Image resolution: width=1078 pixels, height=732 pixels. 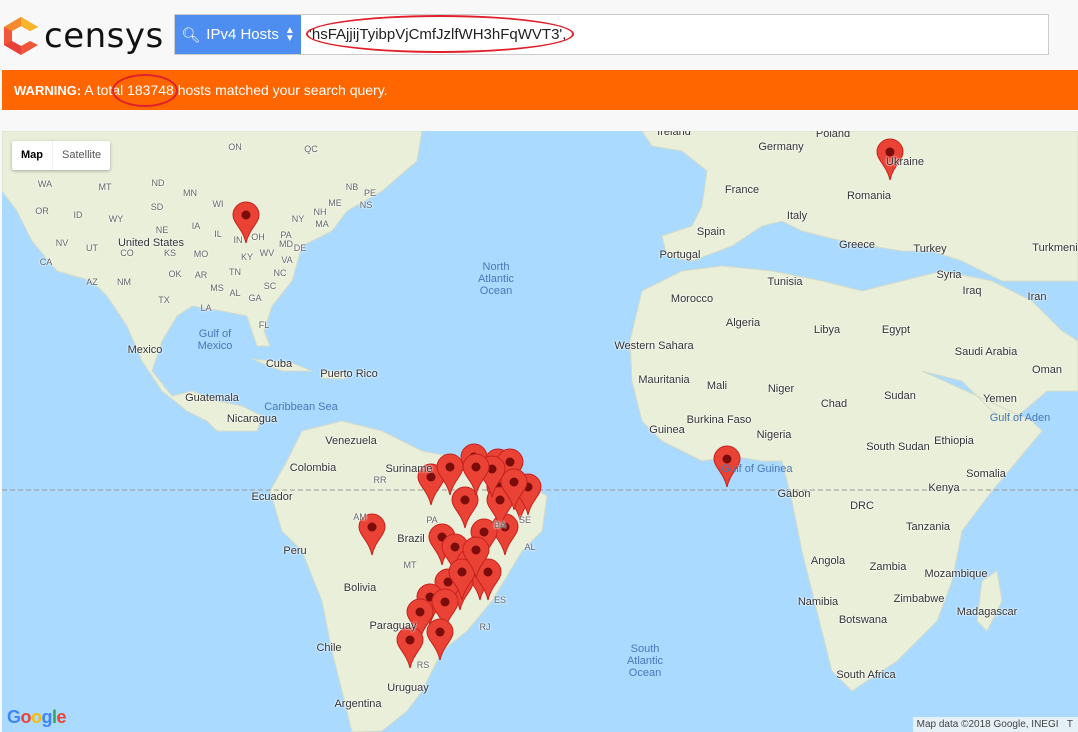 I want to click on country-label: Ecuador, so click(x=272, y=497).